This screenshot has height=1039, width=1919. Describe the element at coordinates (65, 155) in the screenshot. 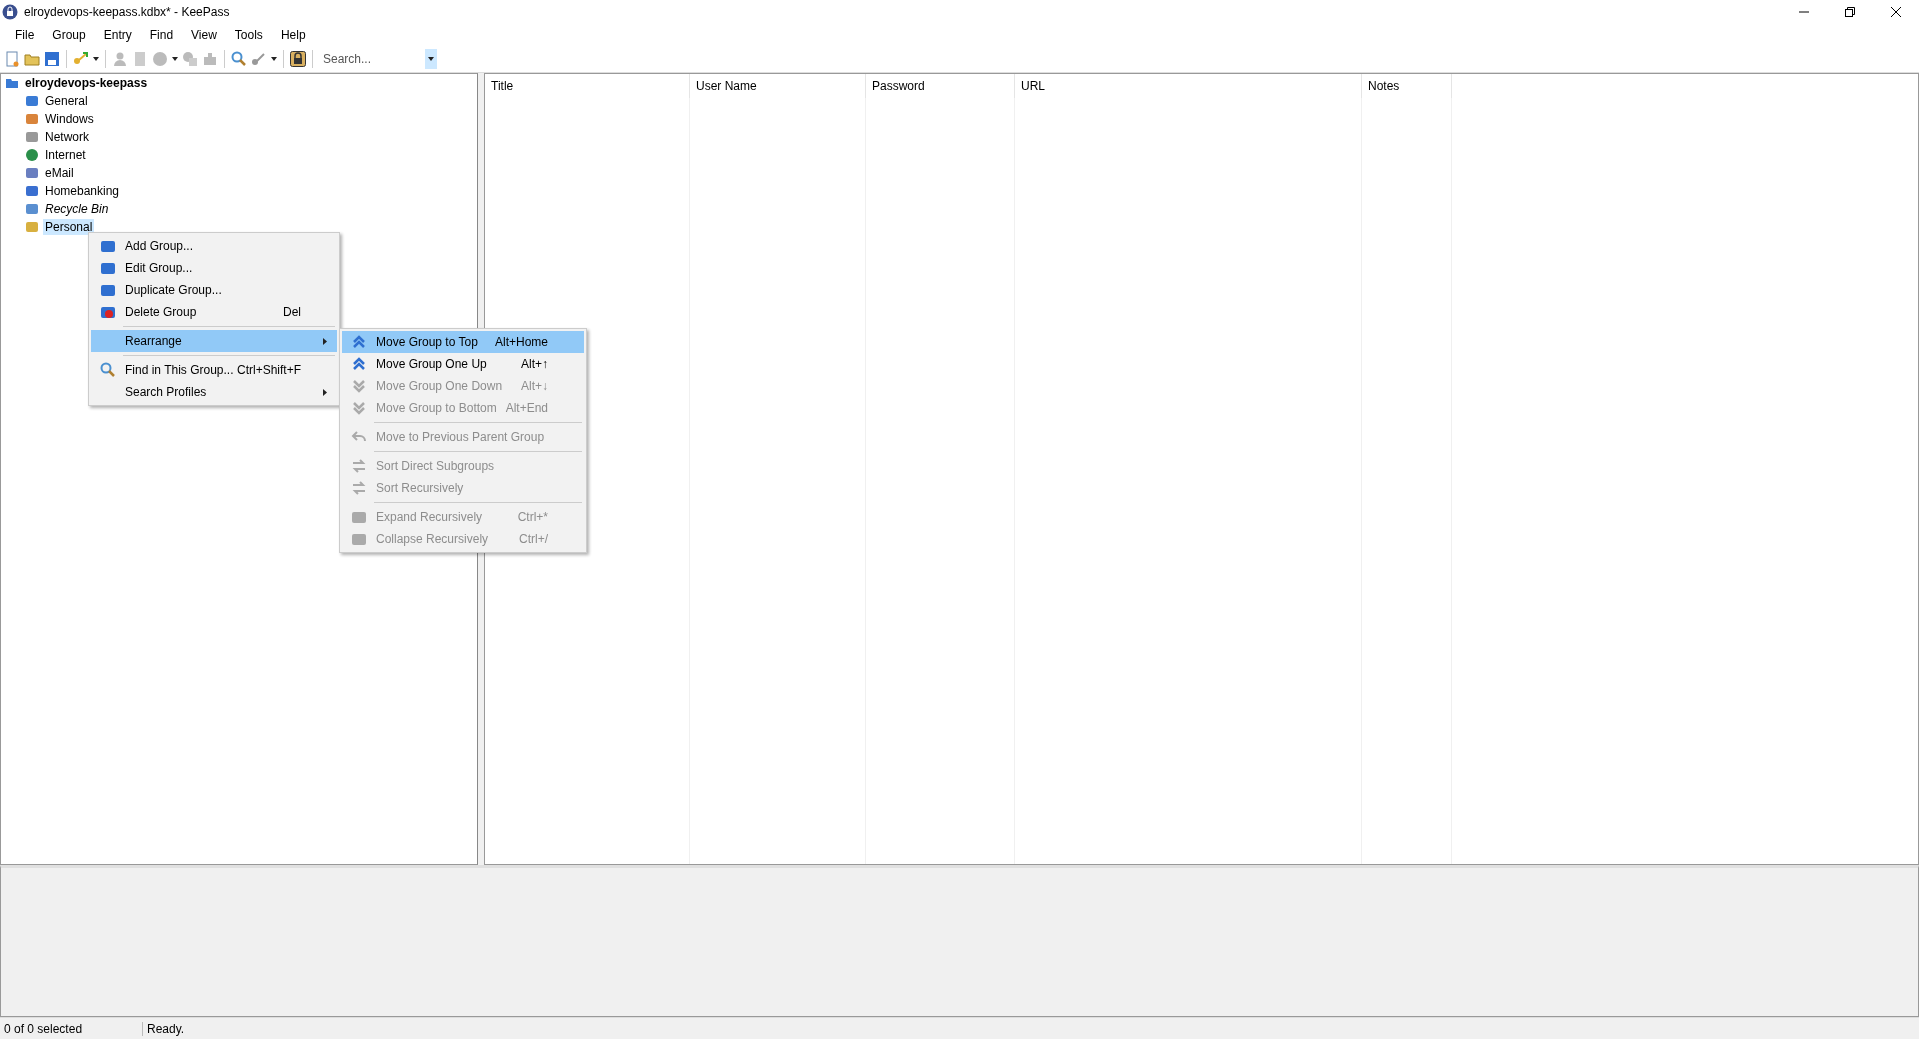

I see `tree-item: Internet` at that location.